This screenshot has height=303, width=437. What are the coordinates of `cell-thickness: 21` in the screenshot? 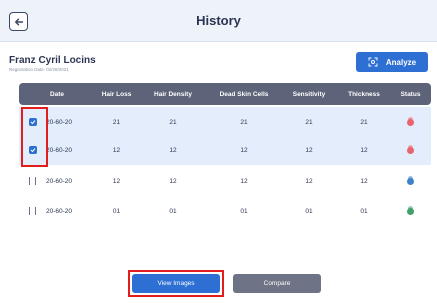 It's located at (364, 122).